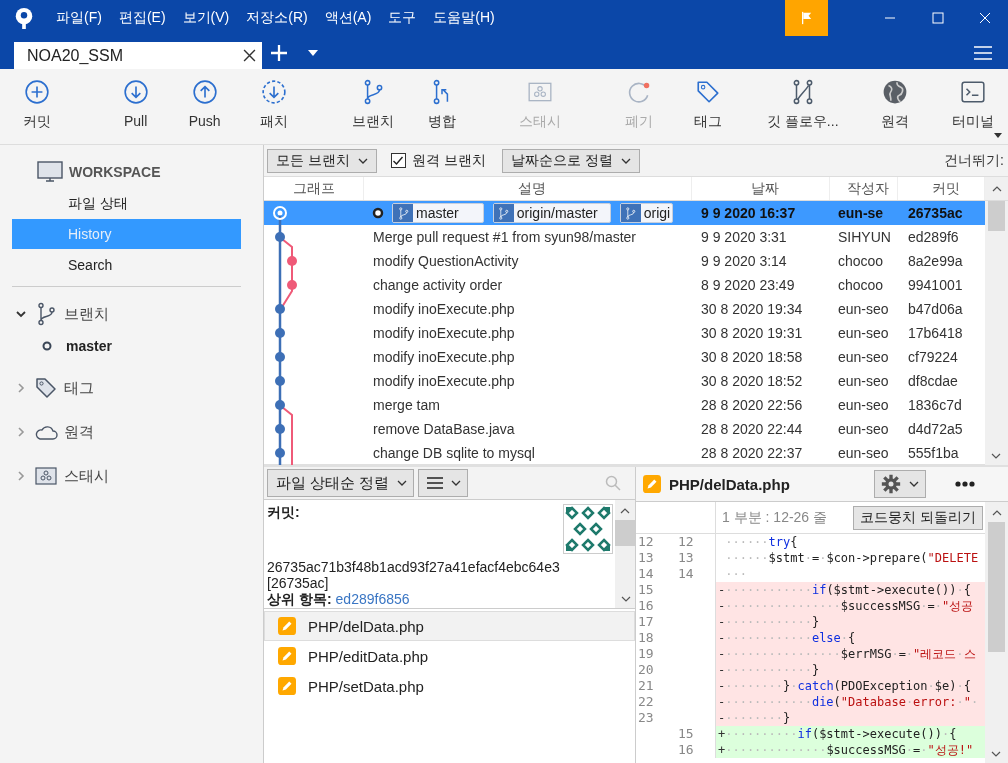  What do you see at coordinates (722, 590) in the screenshot?
I see `diff-sign: -` at bounding box center [722, 590].